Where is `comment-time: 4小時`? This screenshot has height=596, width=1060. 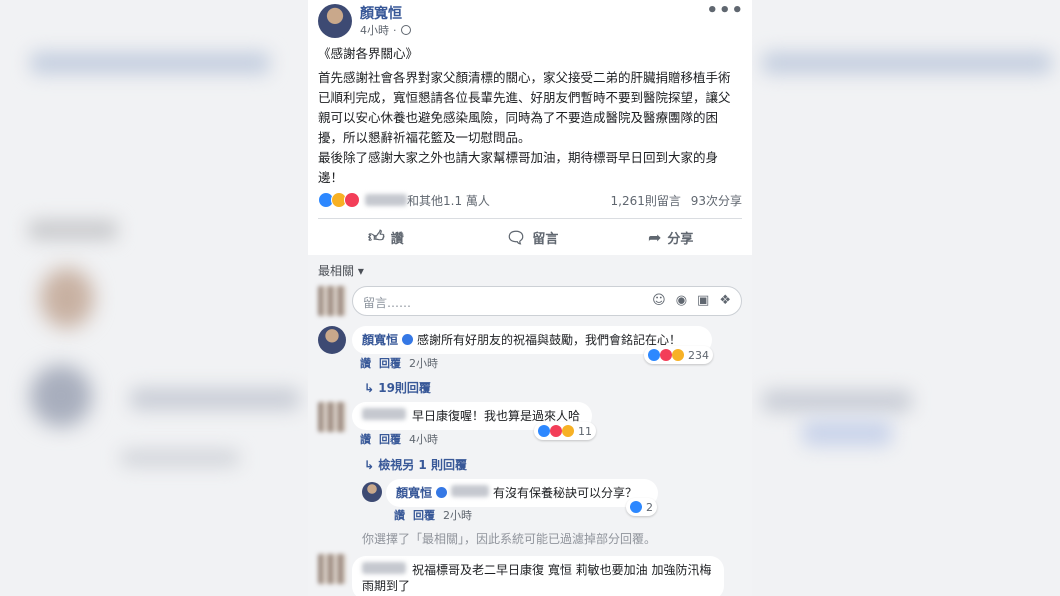
comment-time: 4小時 is located at coordinates (423, 439).